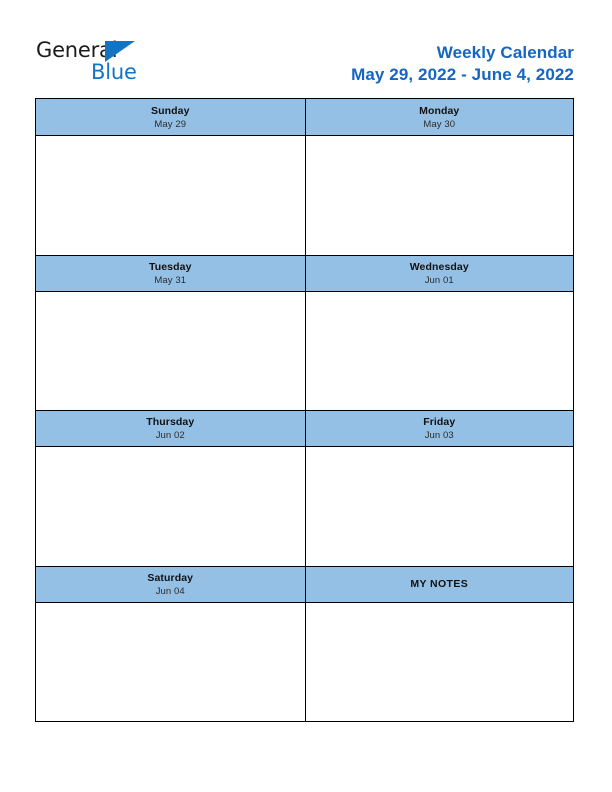 The height and width of the screenshot is (792, 612). I want to click on day-name: Thursday, so click(170, 422).